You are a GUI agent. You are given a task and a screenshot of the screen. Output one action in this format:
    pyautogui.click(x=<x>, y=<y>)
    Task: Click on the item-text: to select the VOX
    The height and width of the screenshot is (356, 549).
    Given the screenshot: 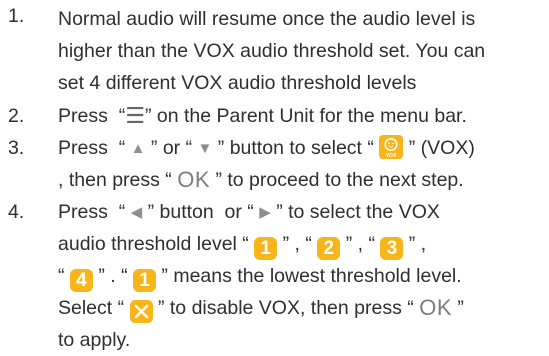 What is the action you would take?
    pyautogui.click(x=364, y=212)
    